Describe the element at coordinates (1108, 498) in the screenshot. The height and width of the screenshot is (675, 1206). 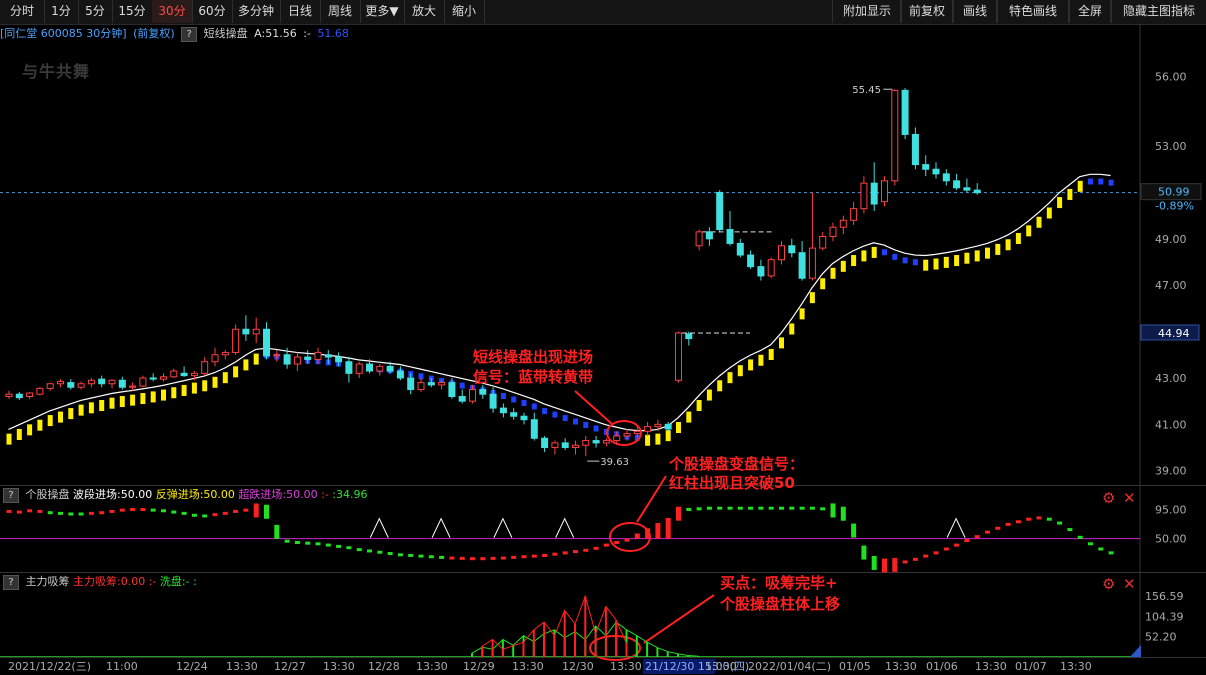
I see `panel2-settings-icon: ⚙` at that location.